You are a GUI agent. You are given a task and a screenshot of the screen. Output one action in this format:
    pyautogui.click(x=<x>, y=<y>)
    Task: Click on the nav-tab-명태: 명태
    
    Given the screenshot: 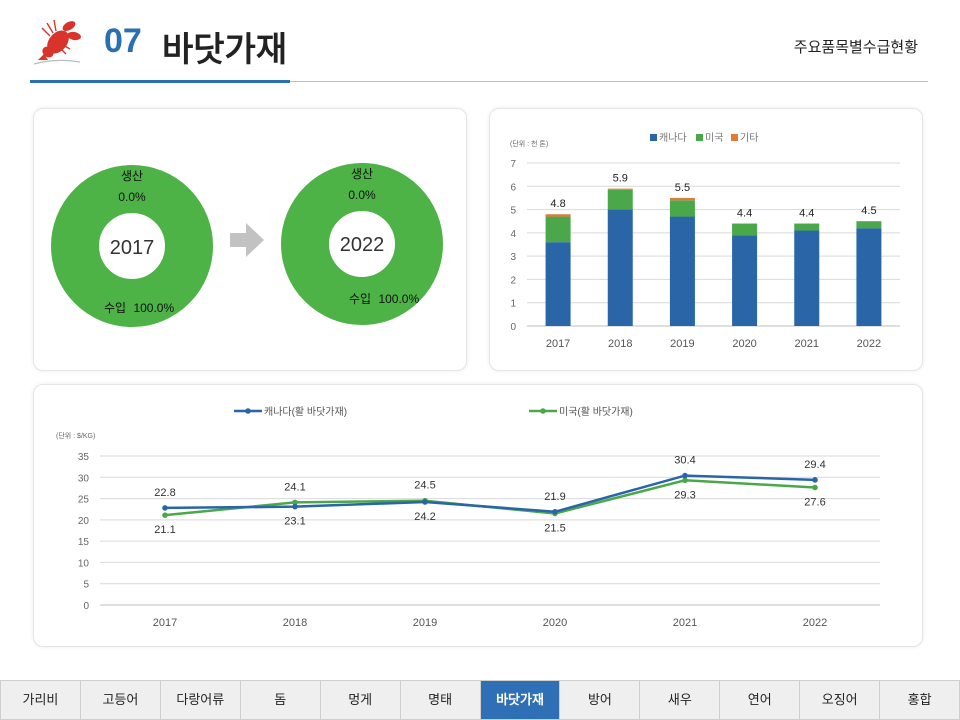 What is the action you would take?
    pyautogui.click(x=439, y=700)
    